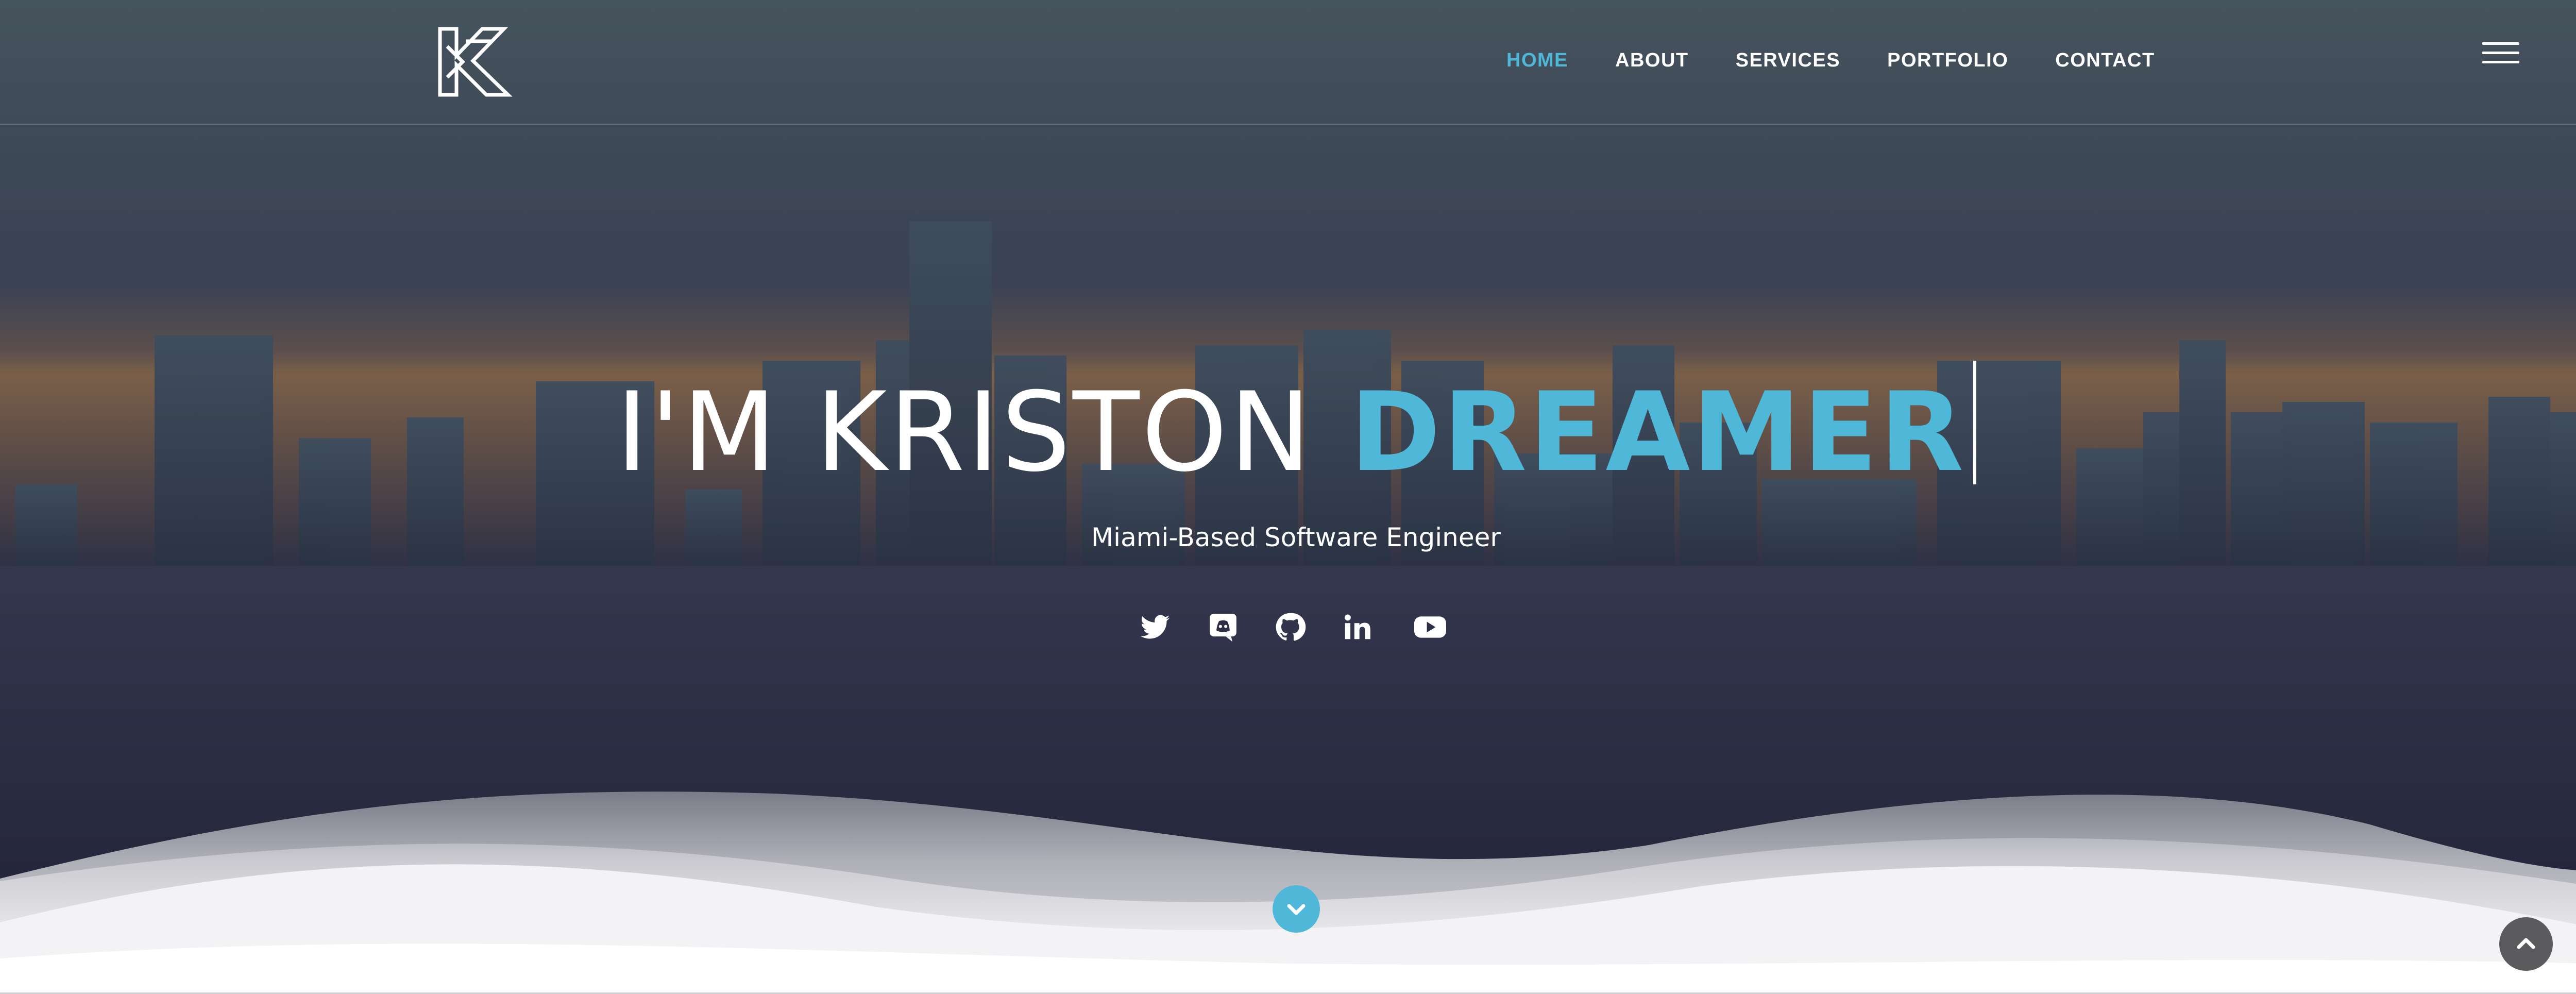 Image resolution: width=2576 pixels, height=994 pixels. I want to click on hero-subtitle: Miami-Based Software Engineer, so click(1296, 537).